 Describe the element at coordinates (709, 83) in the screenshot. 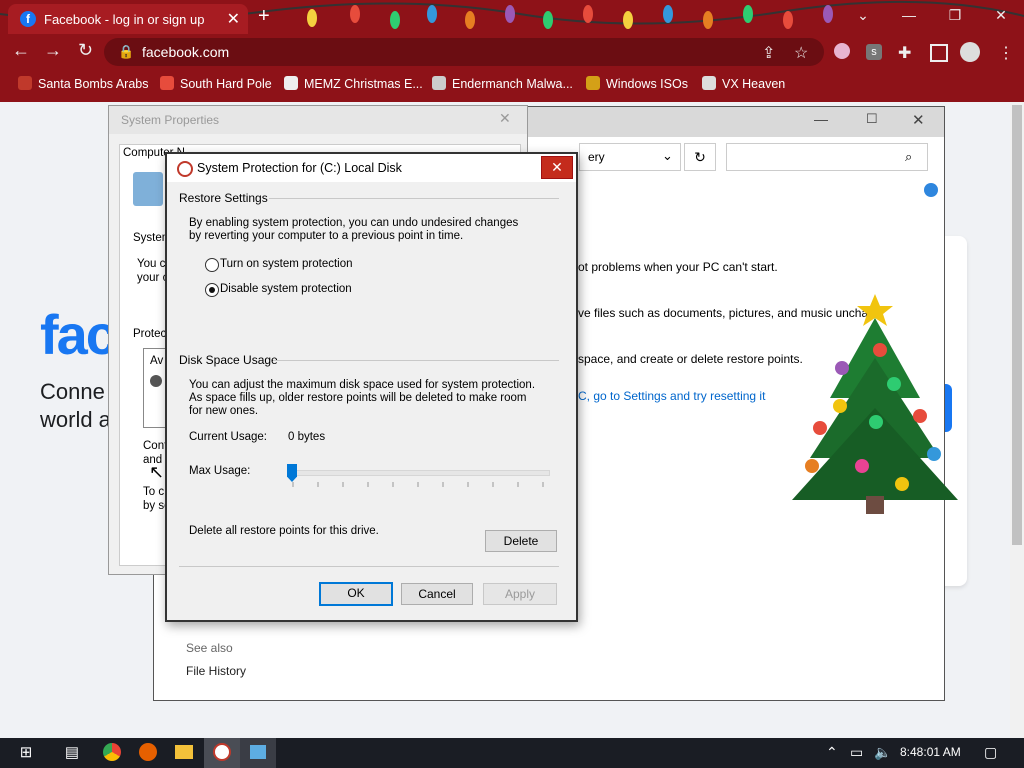

I see `vx-icon` at that location.